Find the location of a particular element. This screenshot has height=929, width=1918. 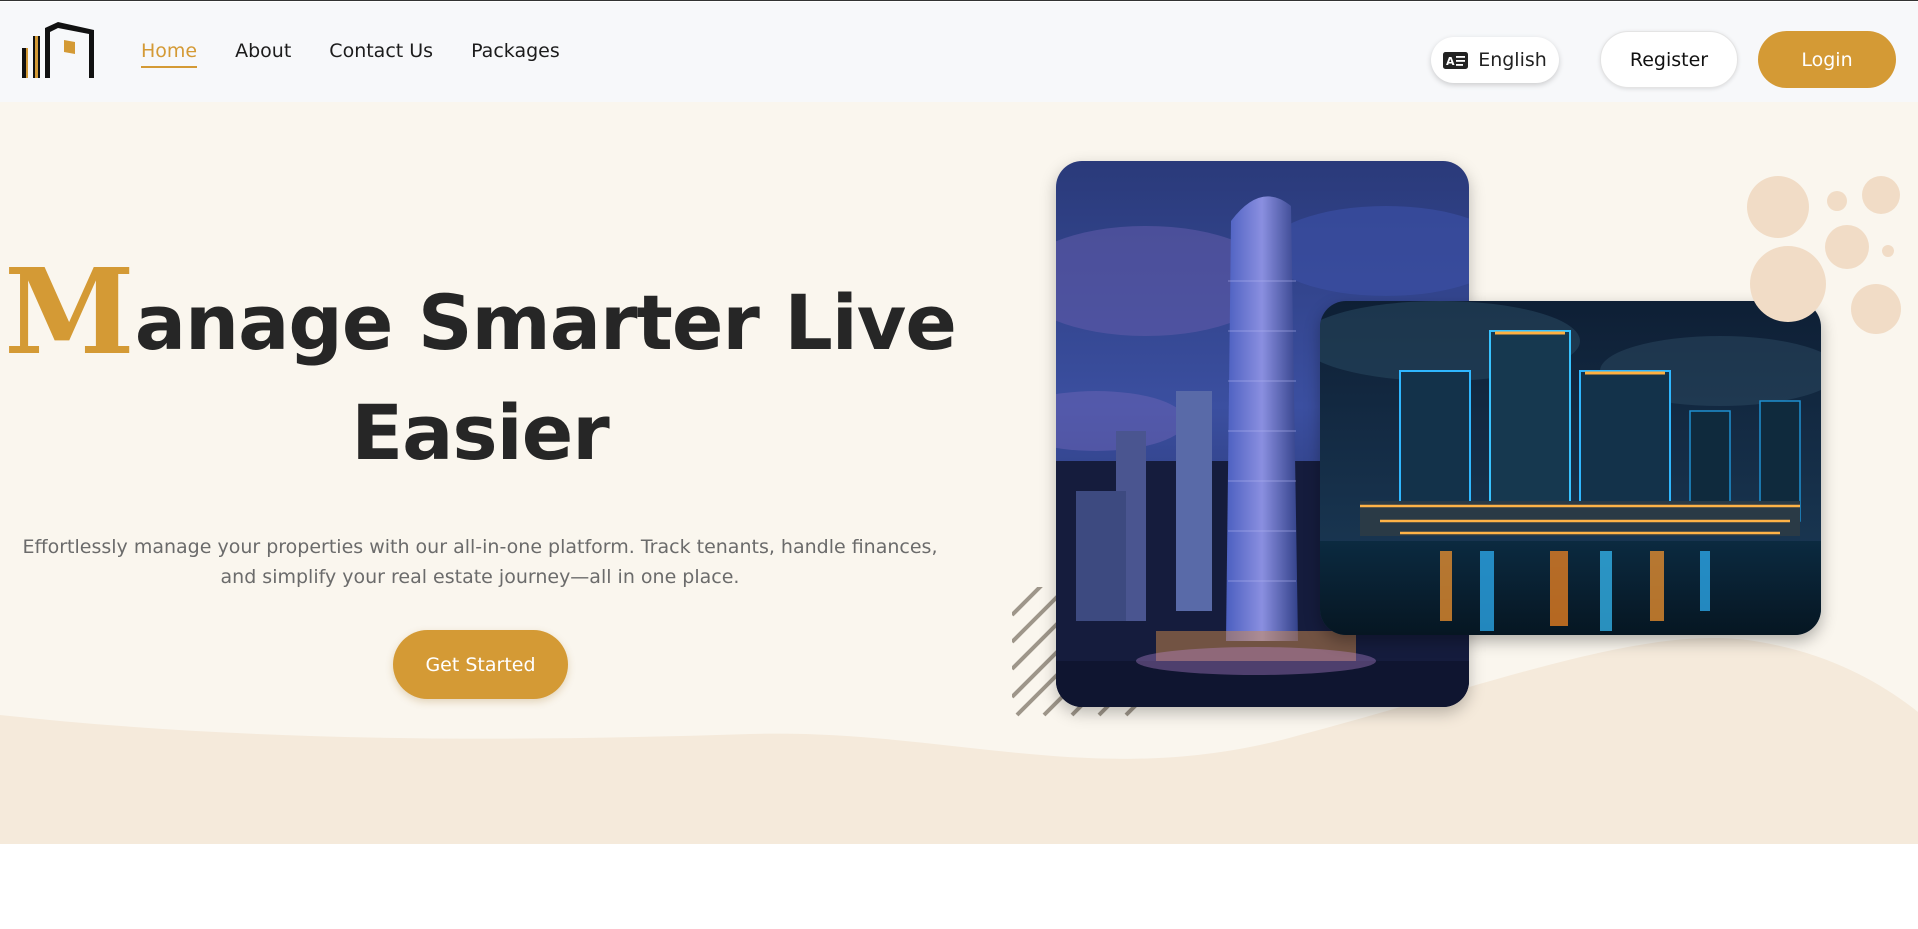

nav-links: Home About Contact Us Packages is located at coordinates (350, 54).